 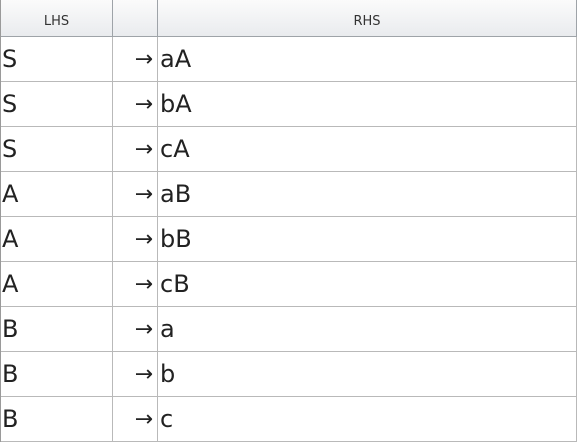 What do you see at coordinates (367, 329) in the screenshot?
I see `rhs-cell: a` at bounding box center [367, 329].